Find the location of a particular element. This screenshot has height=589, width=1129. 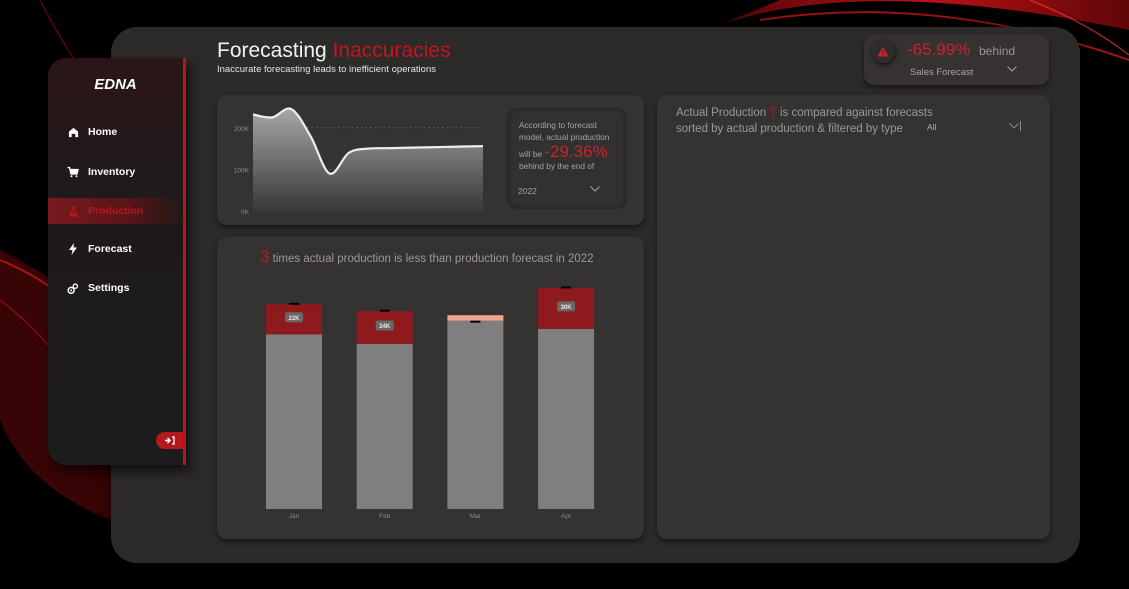

forecast-text-line: behind by the end of is located at coordinates (557, 166).